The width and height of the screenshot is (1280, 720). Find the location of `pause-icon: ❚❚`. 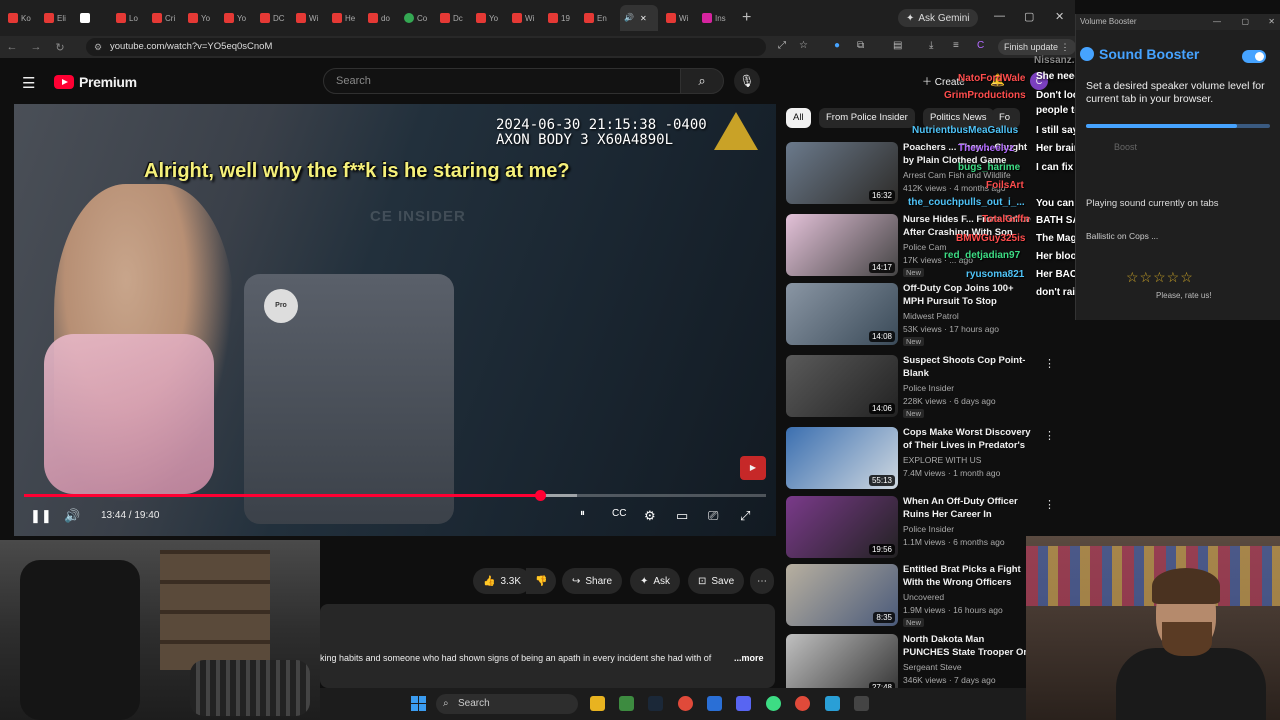

pause-icon: ❚❚ is located at coordinates (41, 516).